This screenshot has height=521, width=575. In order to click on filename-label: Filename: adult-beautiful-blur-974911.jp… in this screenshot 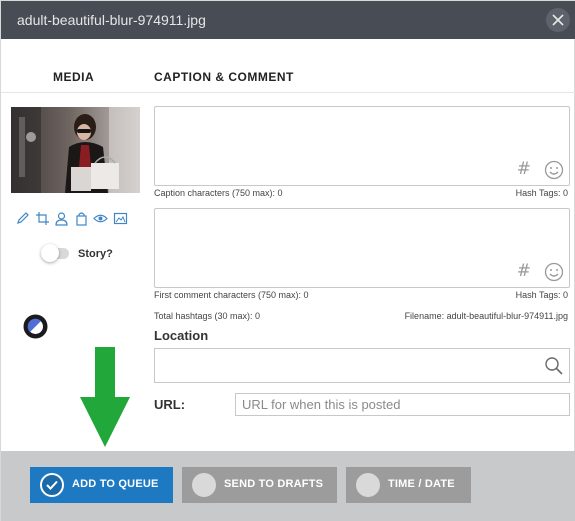, I will do `click(486, 316)`.